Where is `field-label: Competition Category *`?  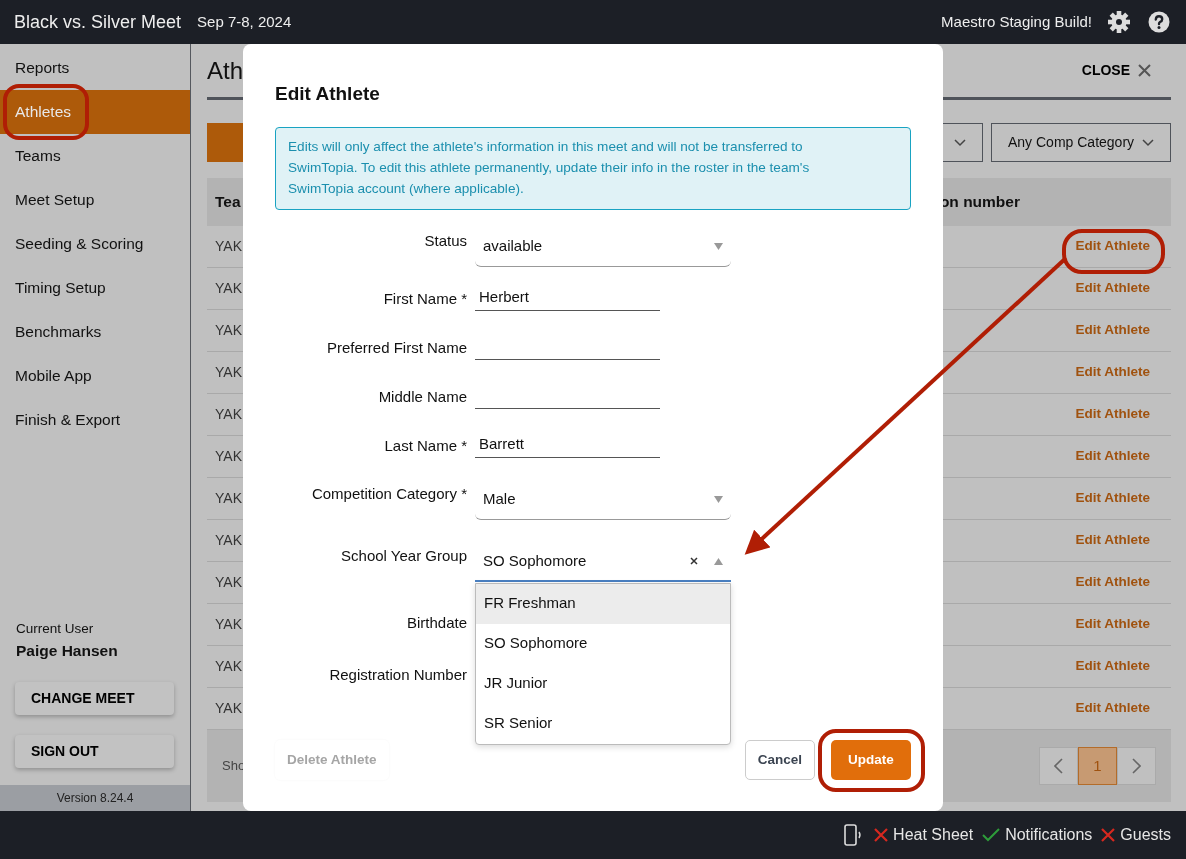 field-label: Competition Category * is located at coordinates (389, 493).